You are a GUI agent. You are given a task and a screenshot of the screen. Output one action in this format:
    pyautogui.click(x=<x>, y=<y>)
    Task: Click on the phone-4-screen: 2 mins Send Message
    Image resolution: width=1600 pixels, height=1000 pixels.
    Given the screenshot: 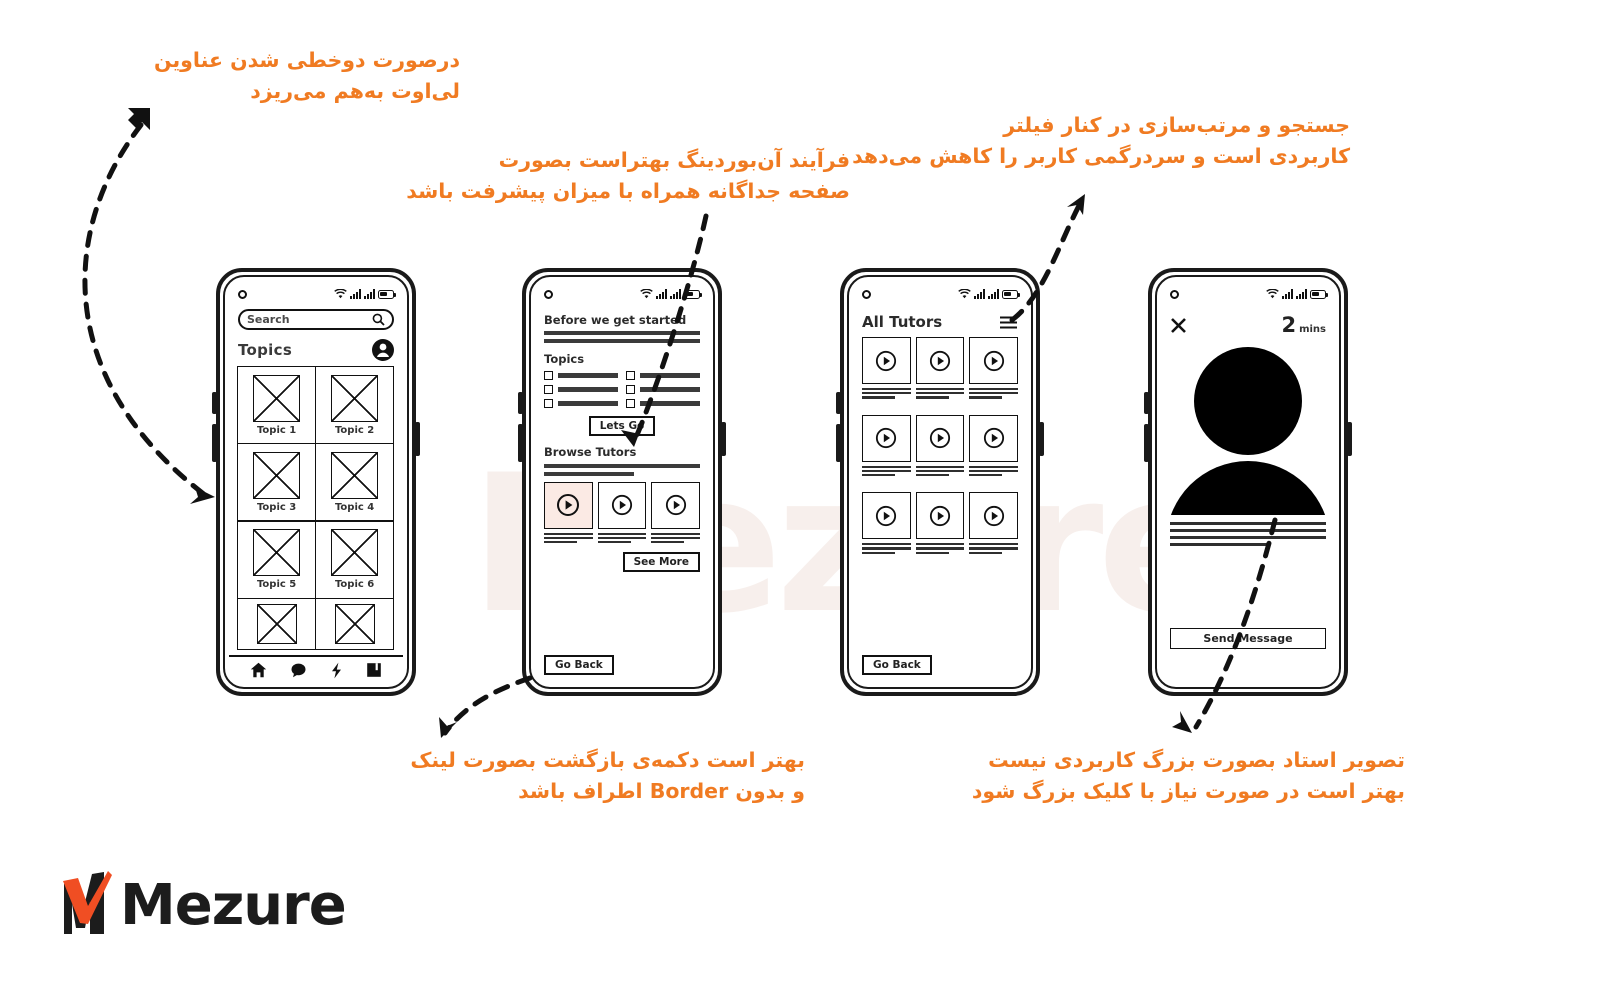 What is the action you would take?
    pyautogui.click(x=1248, y=482)
    